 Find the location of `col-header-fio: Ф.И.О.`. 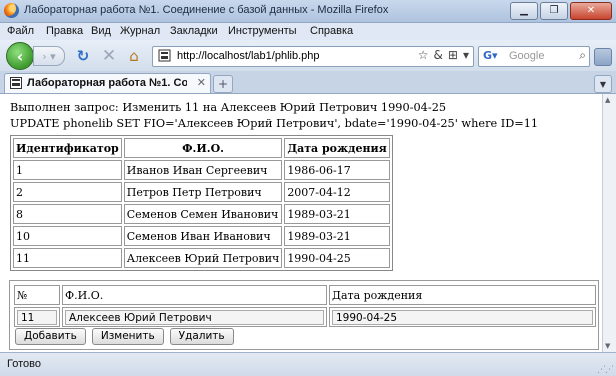

col-header-fio: Ф.И.О. is located at coordinates (203, 148).